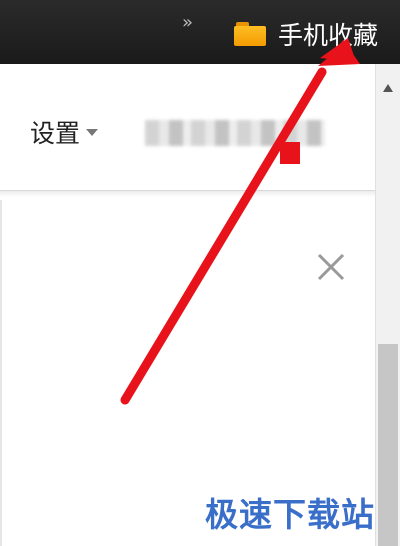 The height and width of the screenshot is (546, 400). Describe the element at coordinates (290, 514) in the screenshot. I see `watermark: 极速下载站` at that location.